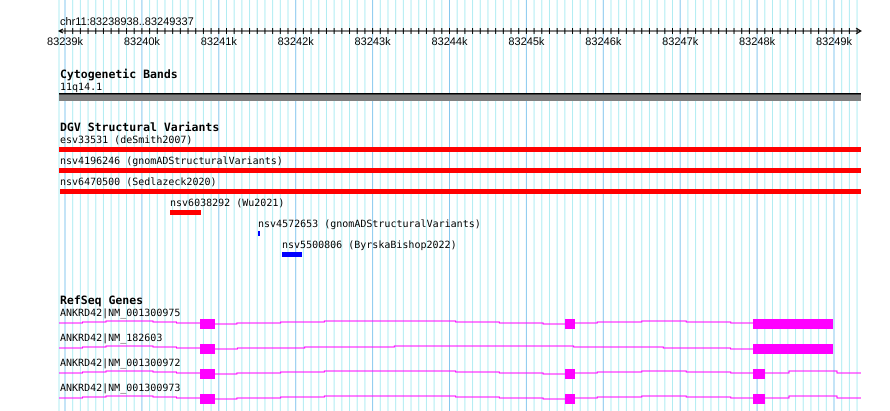 This screenshot has width=890, height=411. What do you see at coordinates (120, 363) in the screenshot?
I see `gene-label: ANKRD42|NM_001300972` at bounding box center [120, 363].